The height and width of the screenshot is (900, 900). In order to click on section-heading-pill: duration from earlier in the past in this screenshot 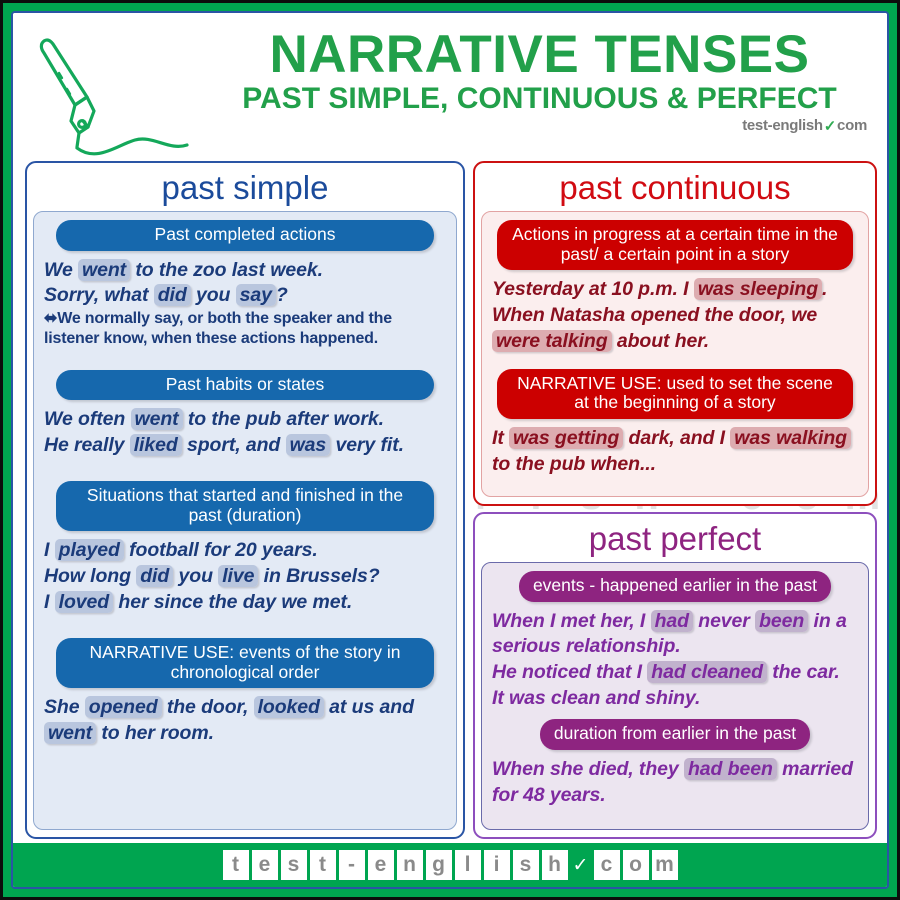, I will do `click(675, 734)`.